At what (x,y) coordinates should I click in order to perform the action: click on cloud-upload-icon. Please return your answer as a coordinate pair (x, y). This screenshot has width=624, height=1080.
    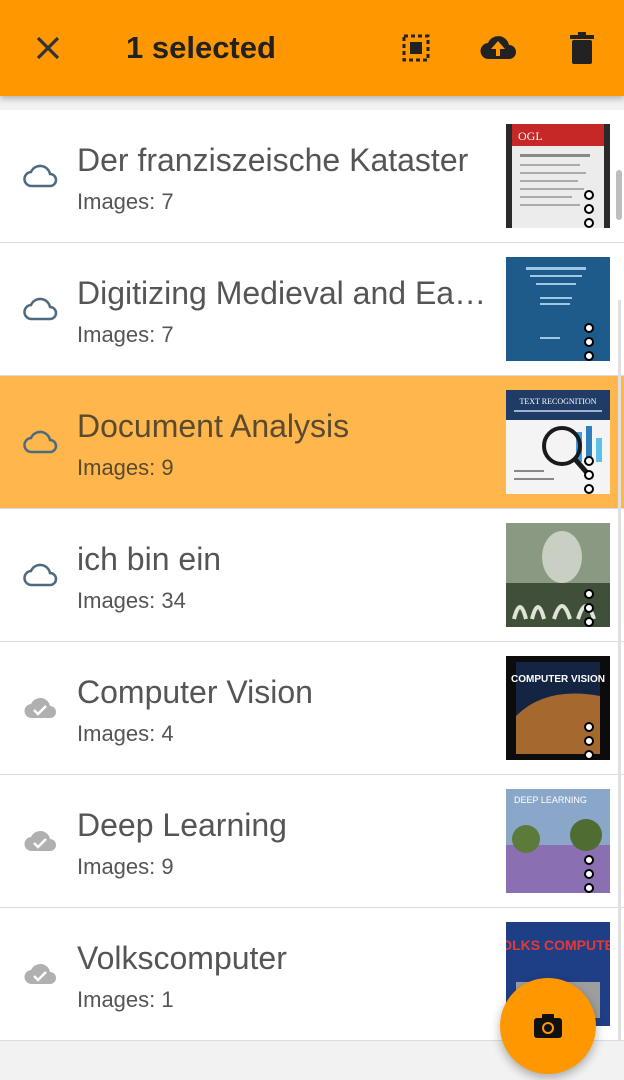
    Looking at the image, I should click on (498, 48).